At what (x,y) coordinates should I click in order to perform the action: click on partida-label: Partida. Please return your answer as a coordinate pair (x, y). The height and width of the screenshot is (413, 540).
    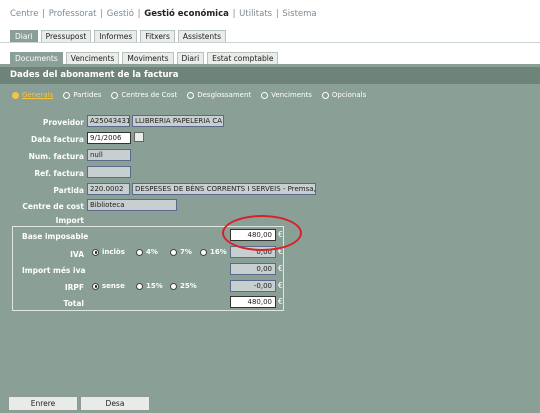
    Looking at the image, I should click on (68, 190).